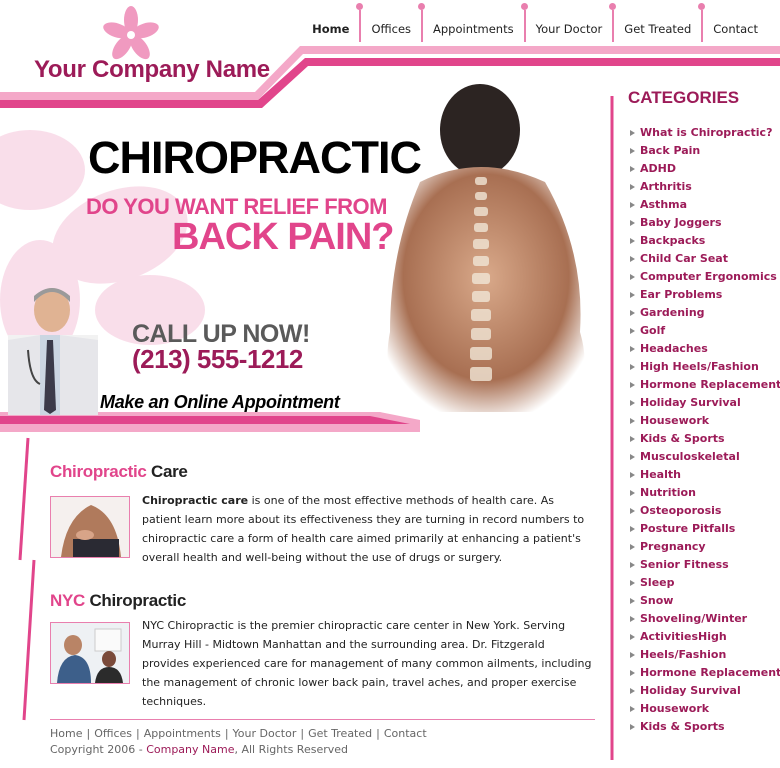 Image resolution: width=780 pixels, height=768 pixels. Describe the element at coordinates (705, 205) in the screenshot. I see `category-item: Asthma` at that location.